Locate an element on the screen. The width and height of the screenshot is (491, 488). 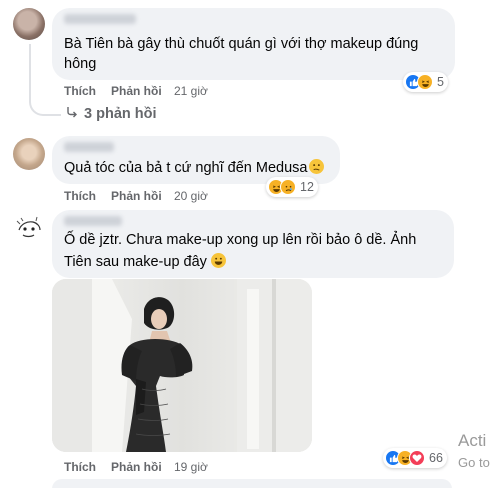
watermark-line: Go to is located at coordinates (474, 462).